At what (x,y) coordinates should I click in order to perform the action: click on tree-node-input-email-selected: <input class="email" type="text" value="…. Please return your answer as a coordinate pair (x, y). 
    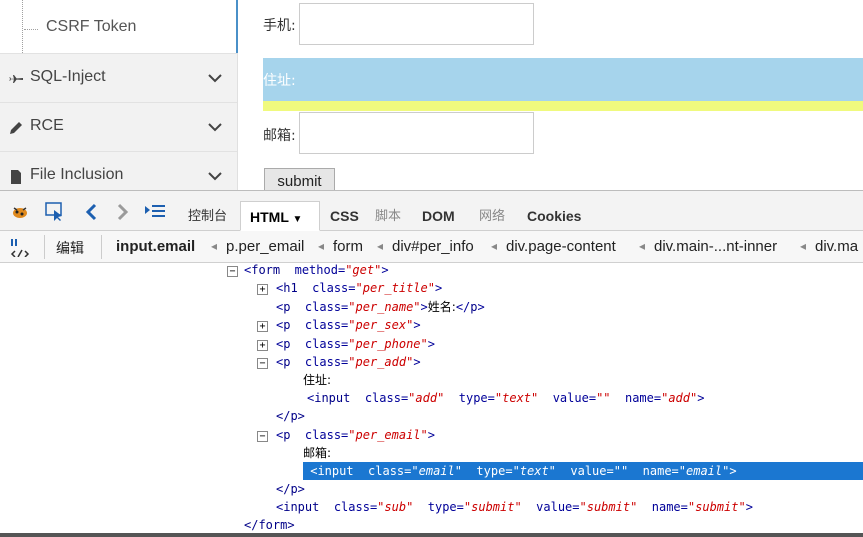
    Looking at the image, I should click on (583, 471).